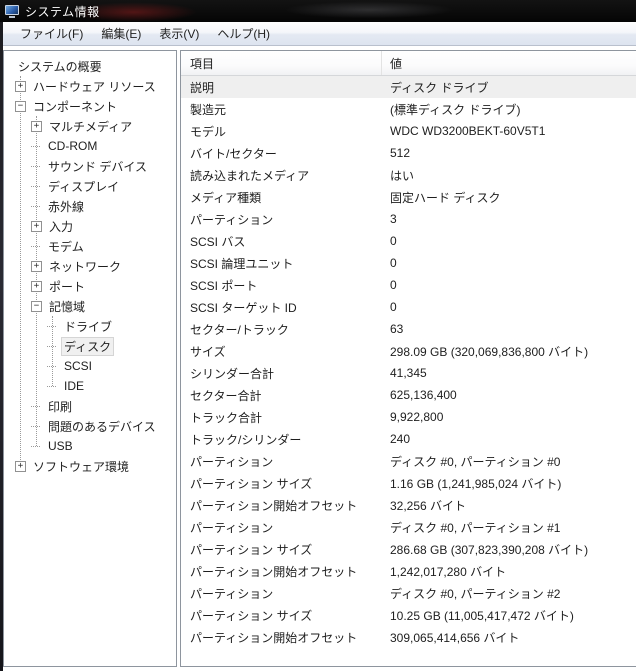 The image size is (636, 671). What do you see at coordinates (90, 86) in the screenshot?
I see `tree-item: ハードウェア リソース` at bounding box center [90, 86].